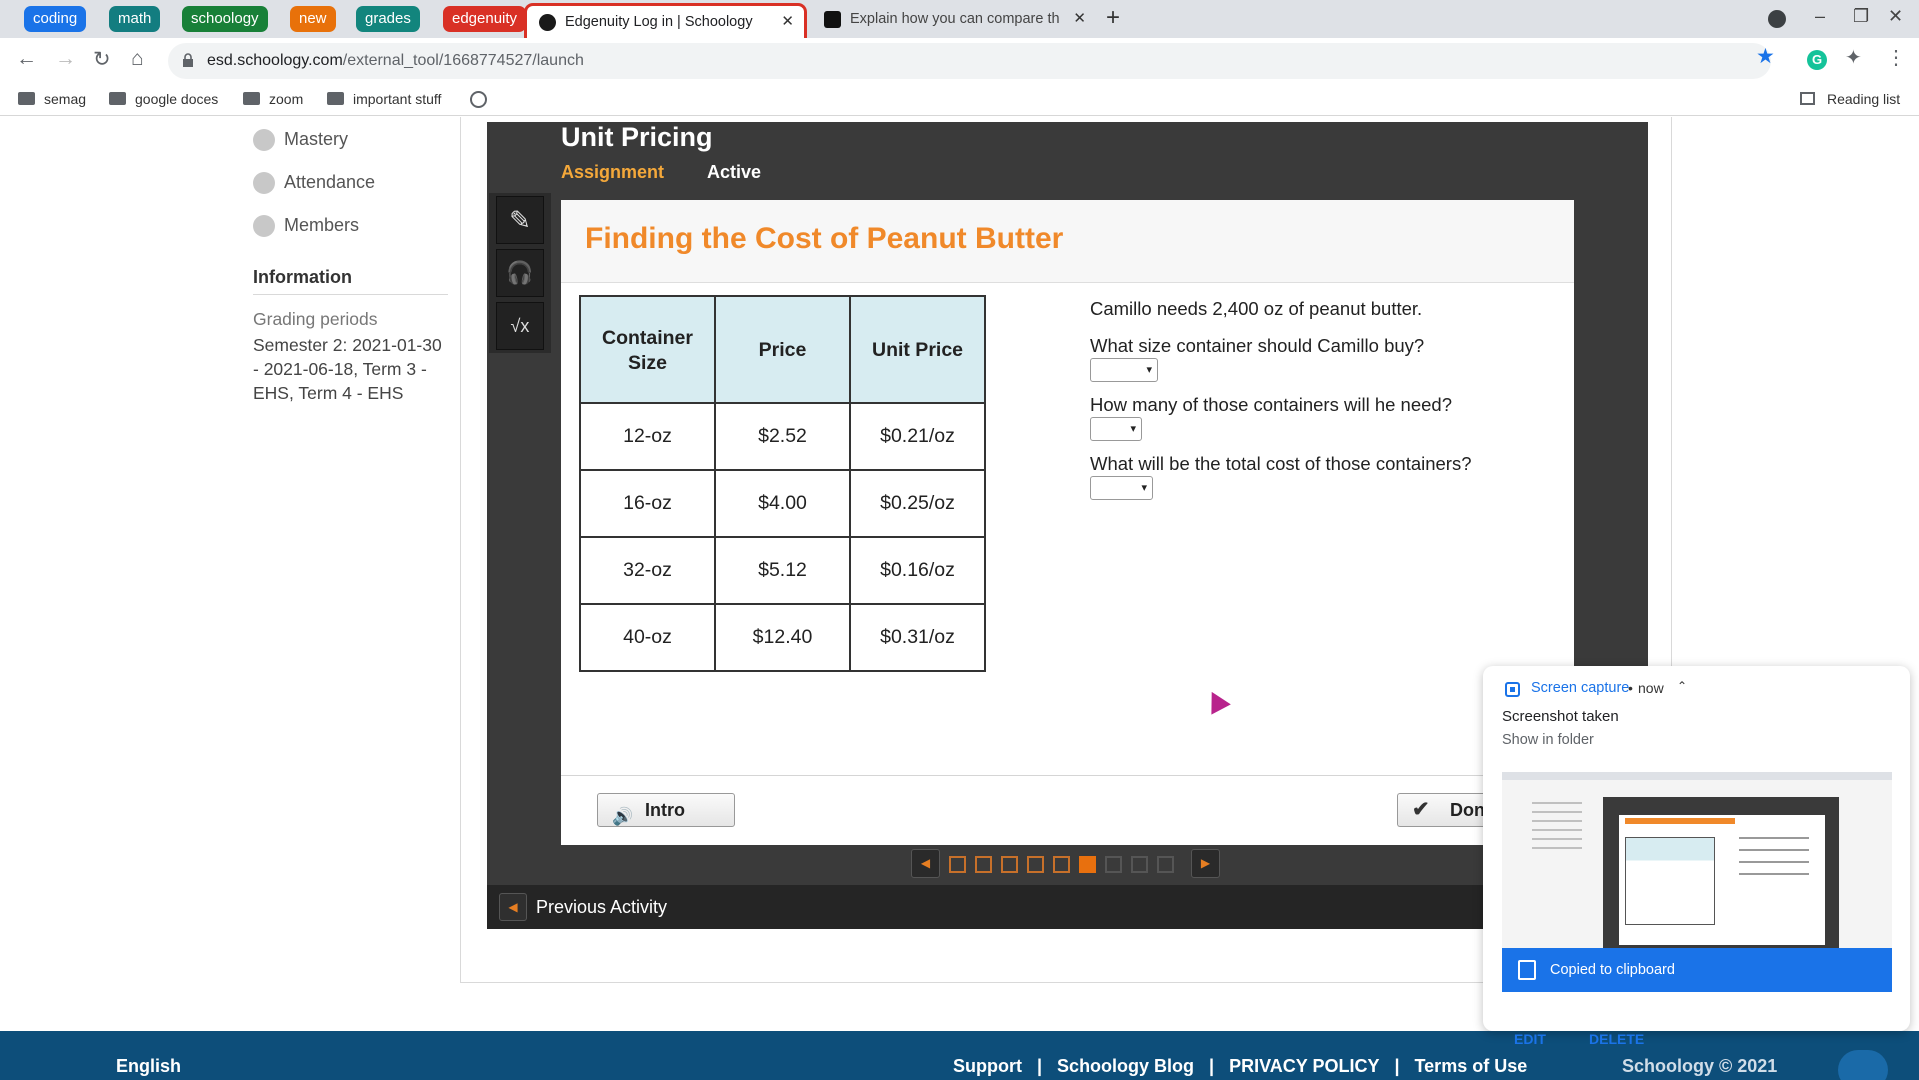 The height and width of the screenshot is (1080, 1919). I want to click on bookmark-zoom: zoom, so click(273, 99).